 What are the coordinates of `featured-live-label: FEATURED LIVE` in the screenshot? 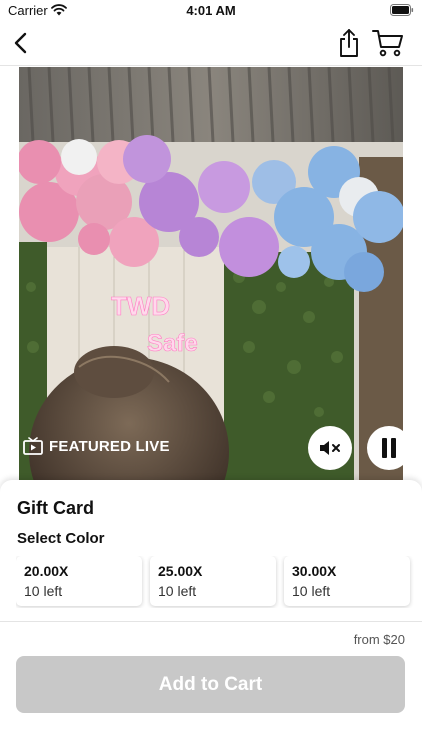 It's located at (109, 446).